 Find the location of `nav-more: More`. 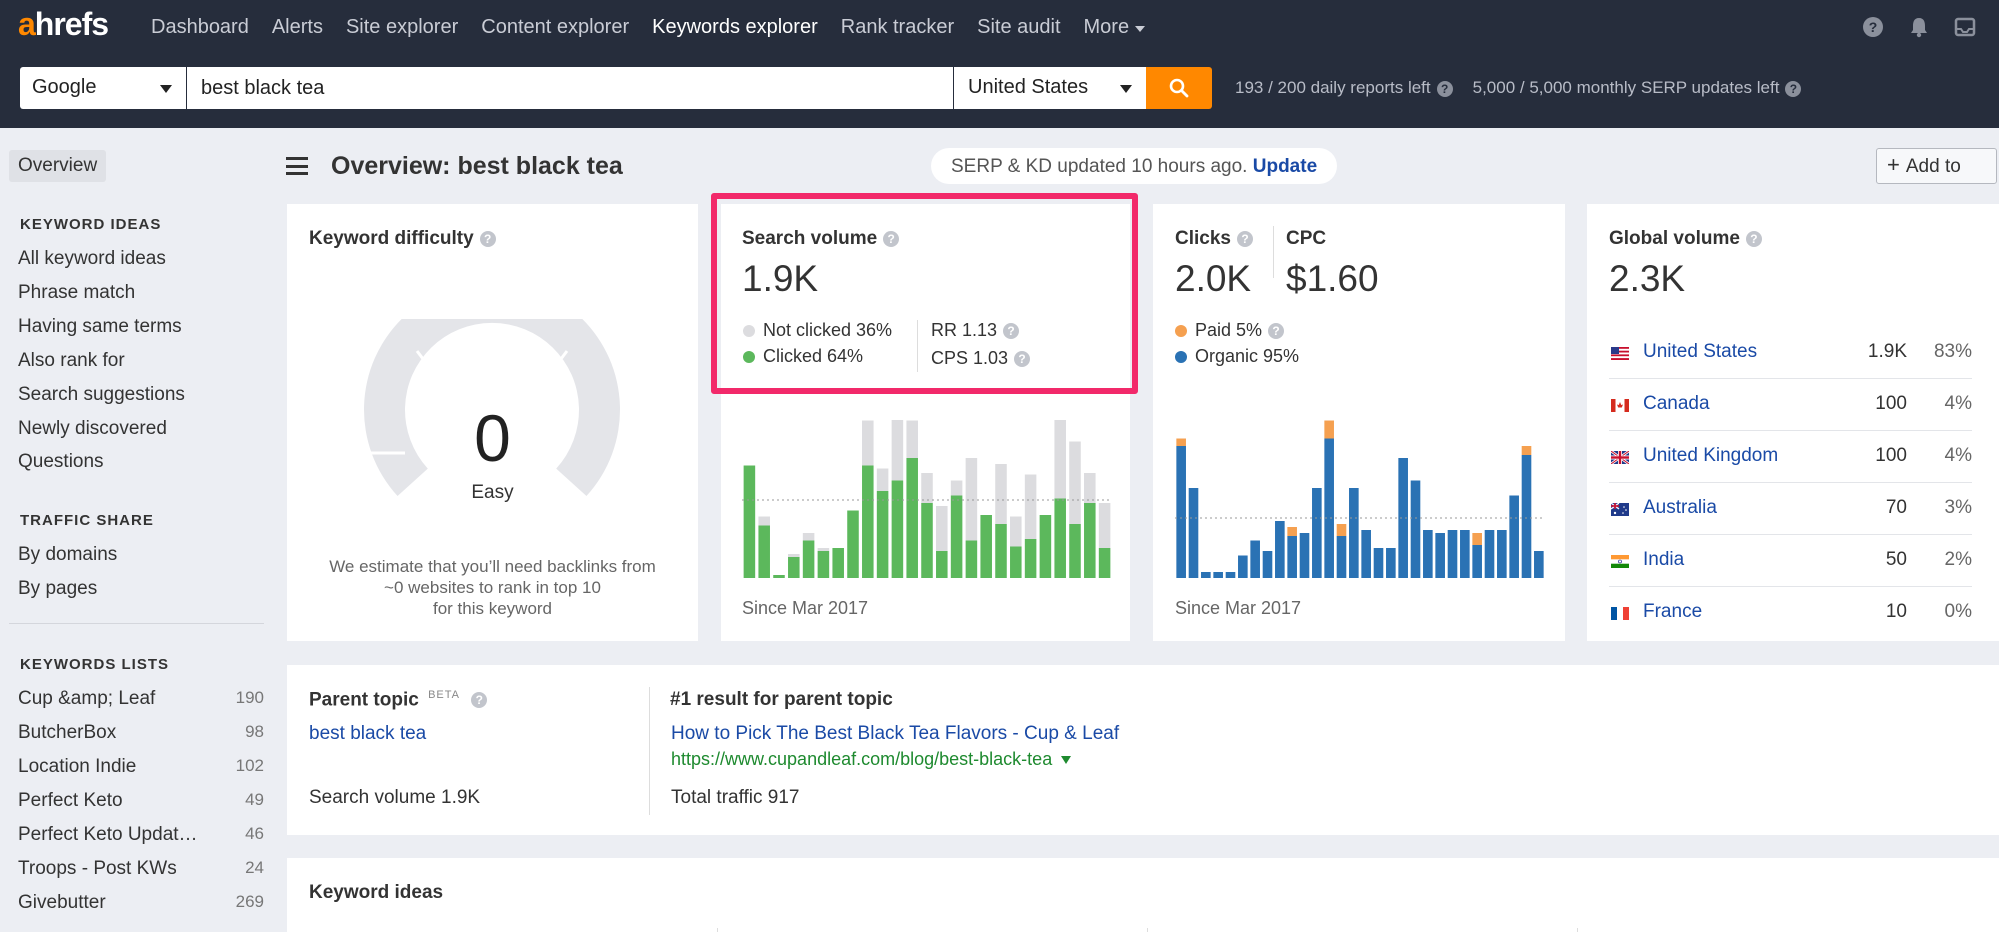

nav-more: More is located at coordinates (1115, 27).